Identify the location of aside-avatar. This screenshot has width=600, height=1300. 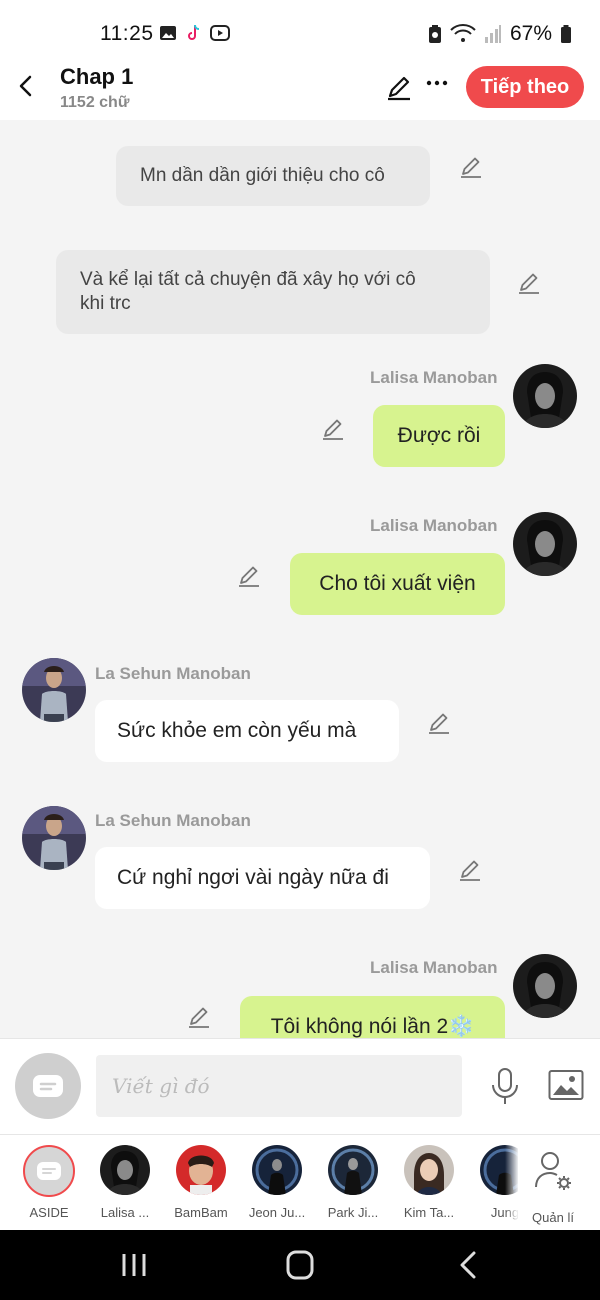
(49, 1171).